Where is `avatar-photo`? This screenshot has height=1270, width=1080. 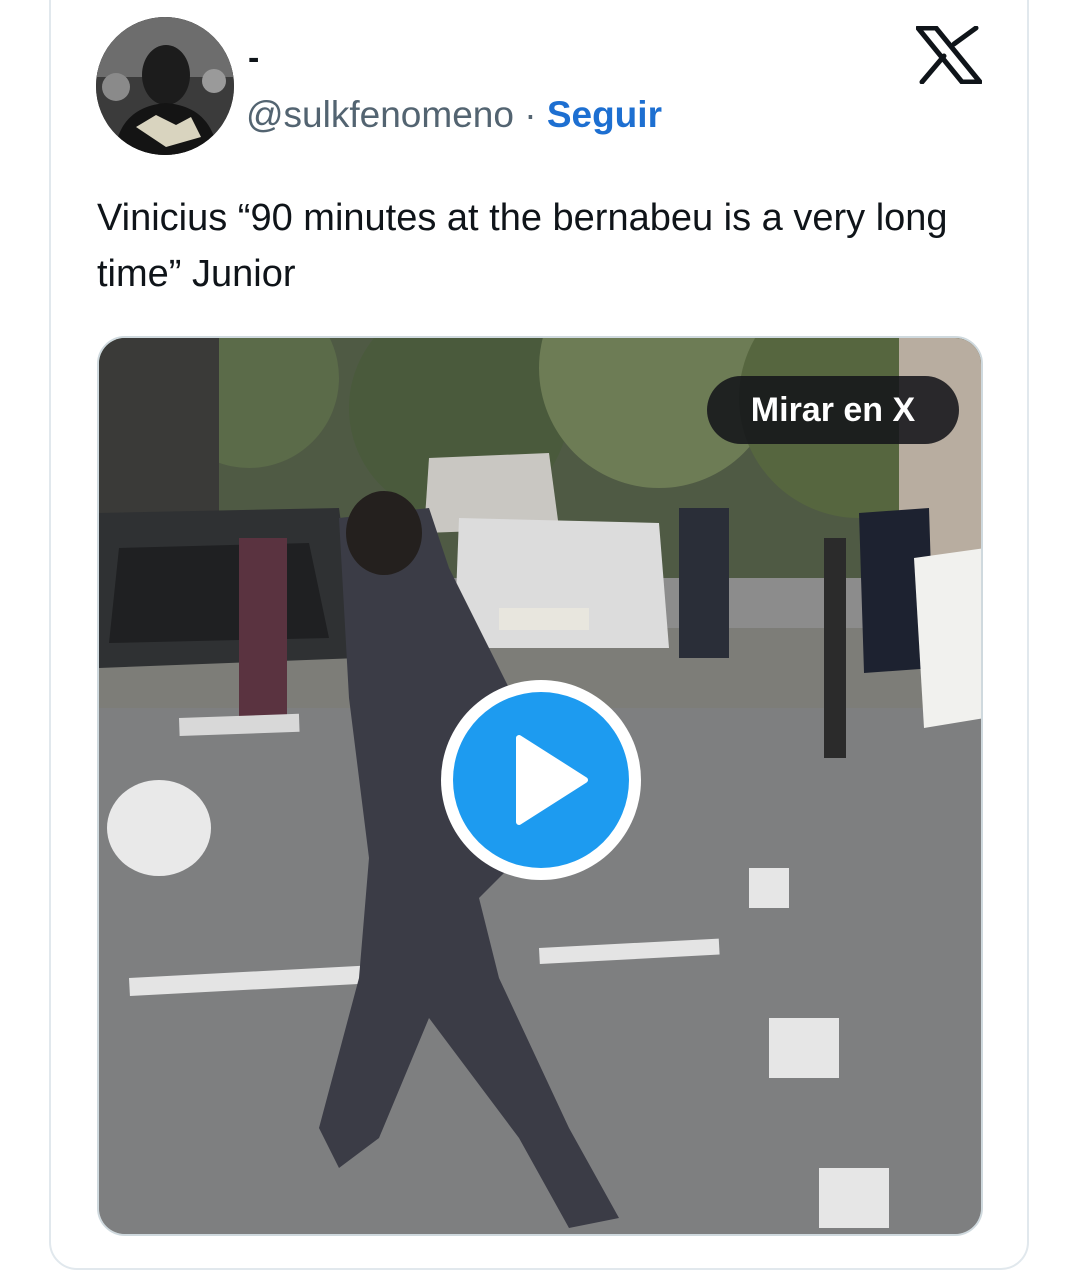
avatar-photo is located at coordinates (165, 86).